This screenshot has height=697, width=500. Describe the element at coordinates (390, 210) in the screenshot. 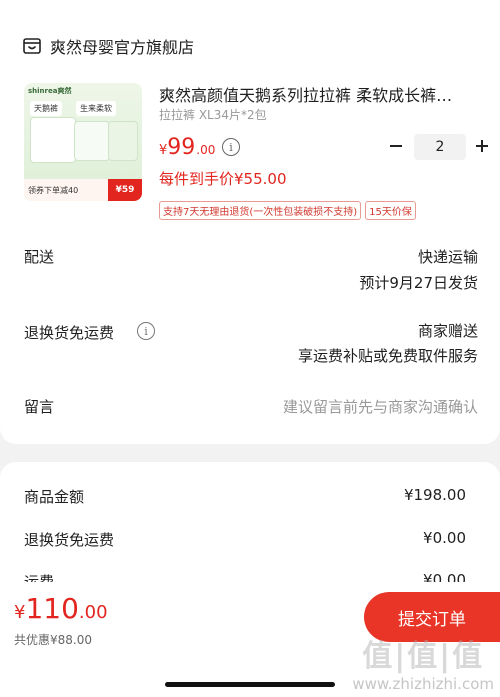

I see `price-protection-badge: 15天价保` at that location.